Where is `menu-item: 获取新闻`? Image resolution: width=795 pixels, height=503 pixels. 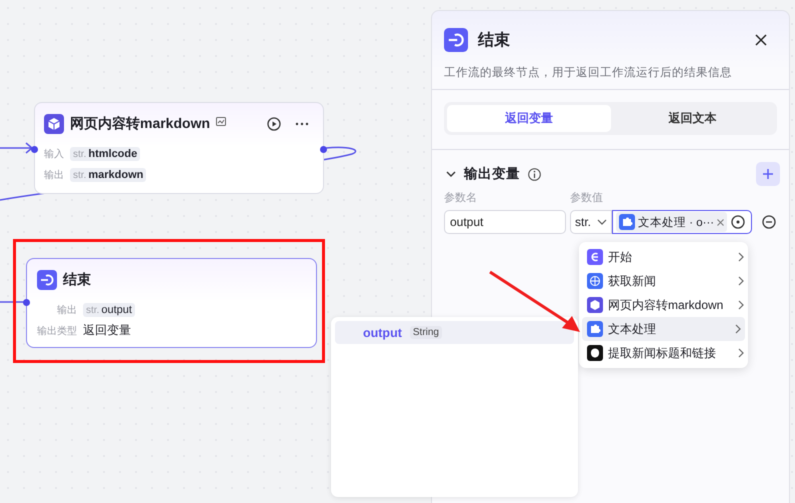 menu-item: 获取新闻 is located at coordinates (663, 281).